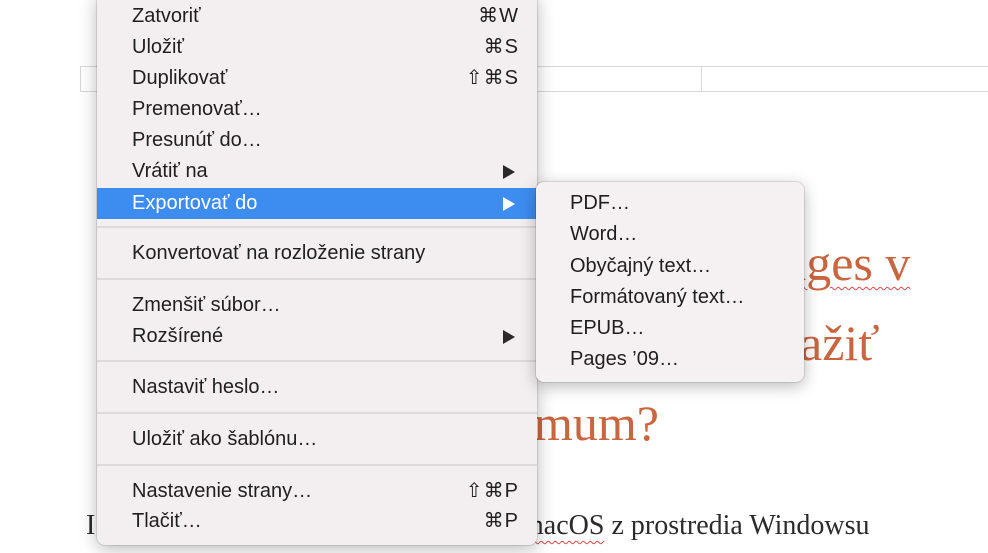  I want to click on menu-item-duplicate: Duplikovať ⇧⌘S, so click(317, 78).